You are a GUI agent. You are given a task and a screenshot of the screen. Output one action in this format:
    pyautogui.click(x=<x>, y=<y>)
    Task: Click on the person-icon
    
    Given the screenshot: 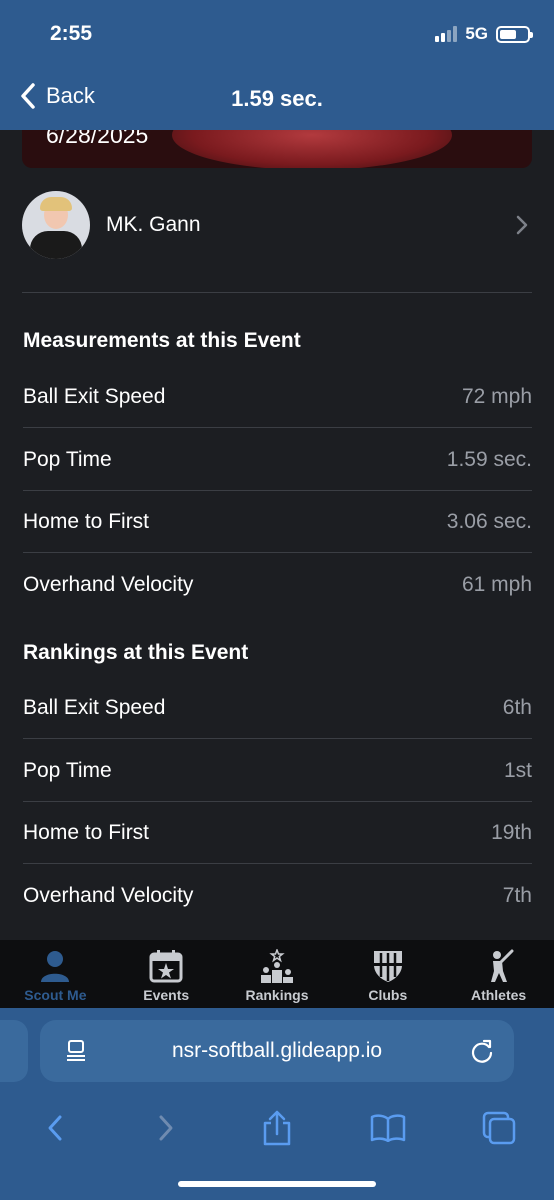 What is the action you would take?
    pyautogui.click(x=55, y=966)
    